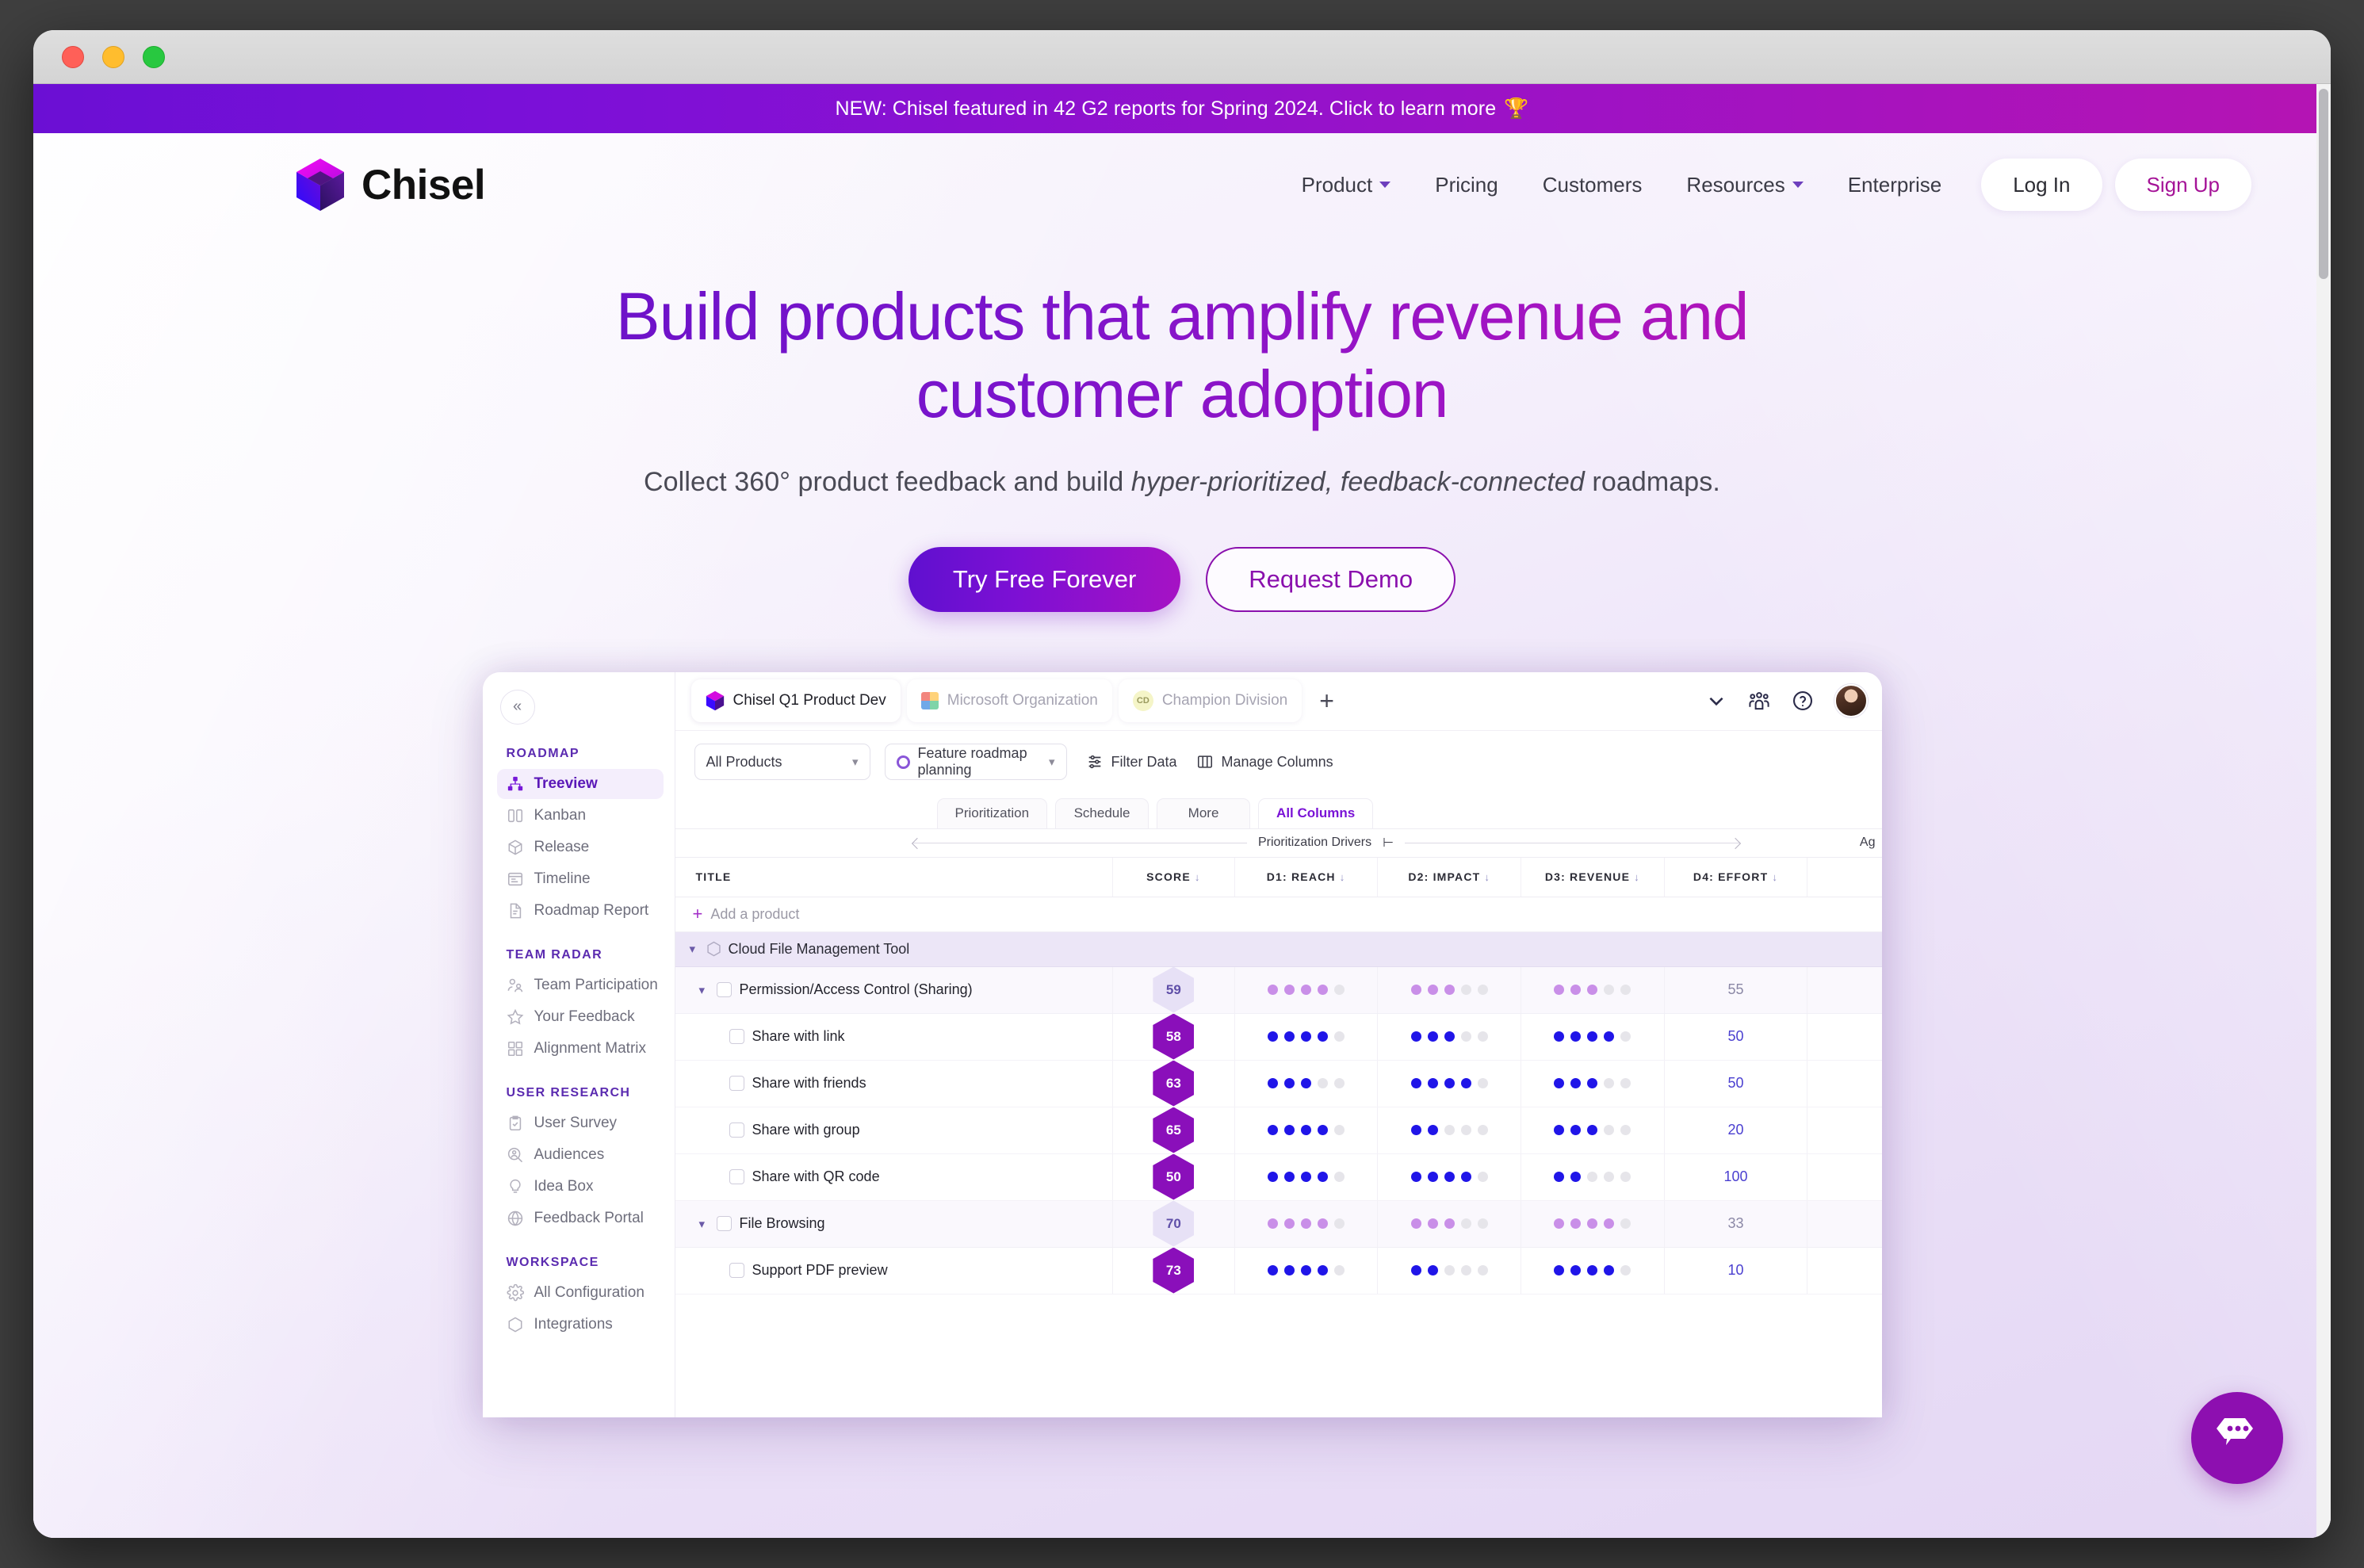 The height and width of the screenshot is (1568, 2364). What do you see at coordinates (1895, 185) in the screenshot?
I see `nav-link-enterprise: Enterprise` at bounding box center [1895, 185].